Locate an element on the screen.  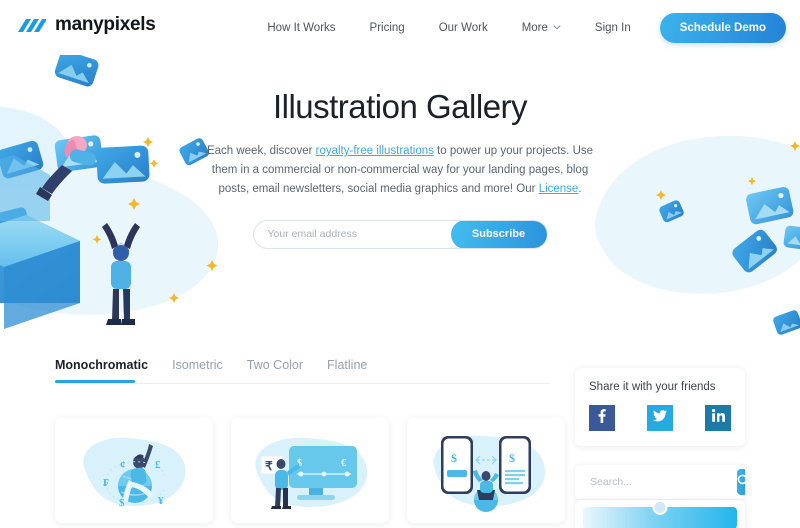
linkedin-icon is located at coordinates (718, 418).